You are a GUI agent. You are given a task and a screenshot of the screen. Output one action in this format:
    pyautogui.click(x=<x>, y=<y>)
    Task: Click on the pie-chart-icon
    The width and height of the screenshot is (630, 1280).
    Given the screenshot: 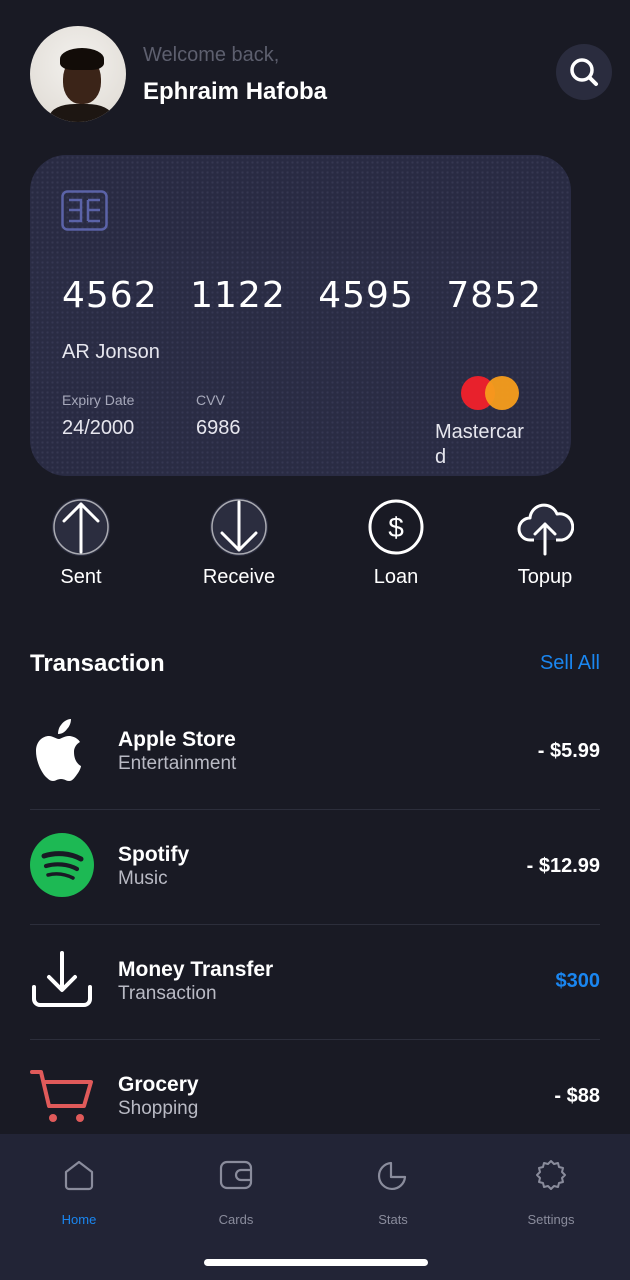 What is the action you would take?
    pyautogui.click(x=393, y=1175)
    